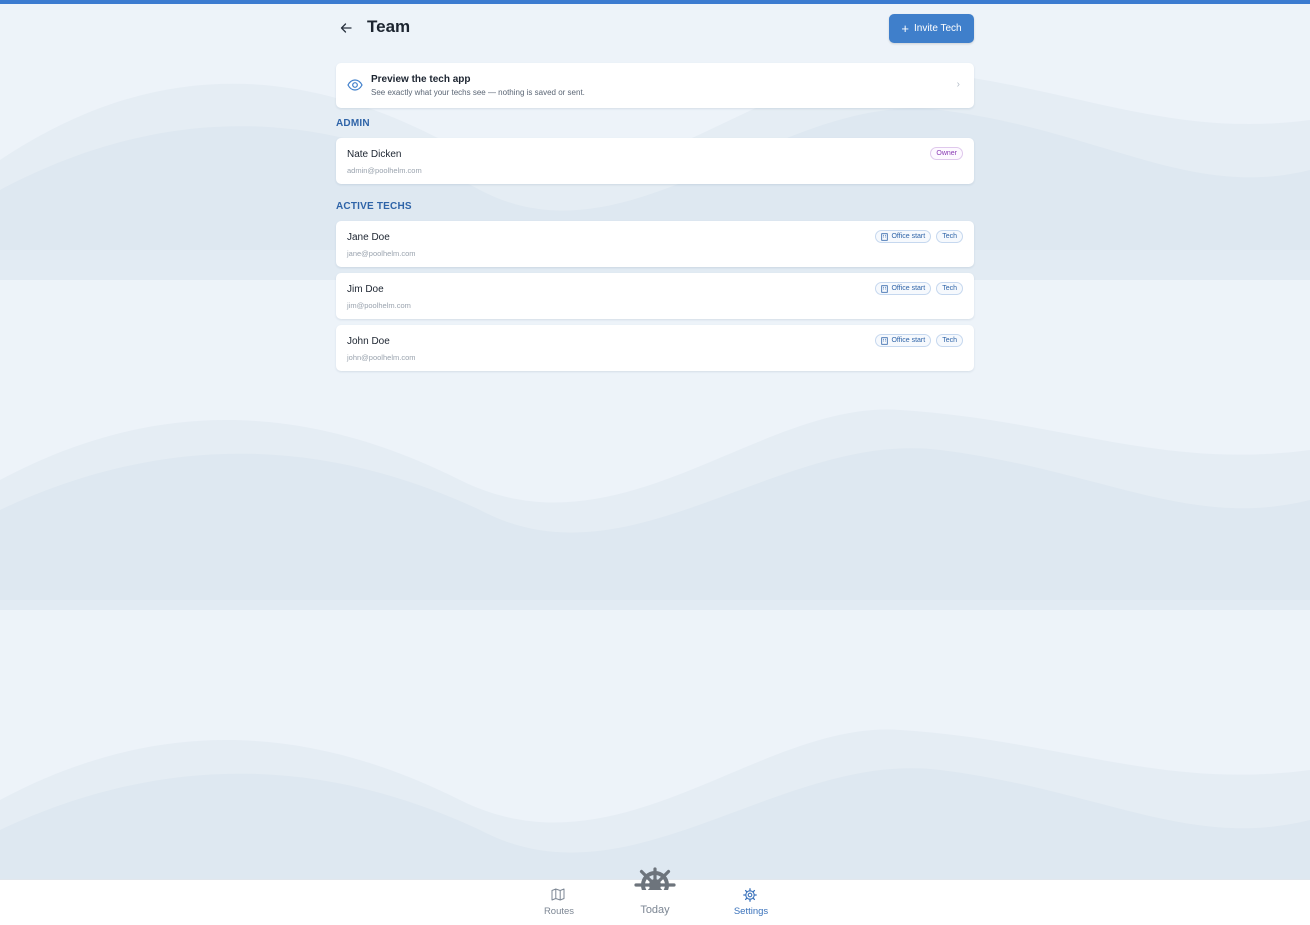 Image resolution: width=1310 pixels, height=925 pixels. What do you see at coordinates (905, 28) in the screenshot?
I see `plus-icon: +` at bounding box center [905, 28].